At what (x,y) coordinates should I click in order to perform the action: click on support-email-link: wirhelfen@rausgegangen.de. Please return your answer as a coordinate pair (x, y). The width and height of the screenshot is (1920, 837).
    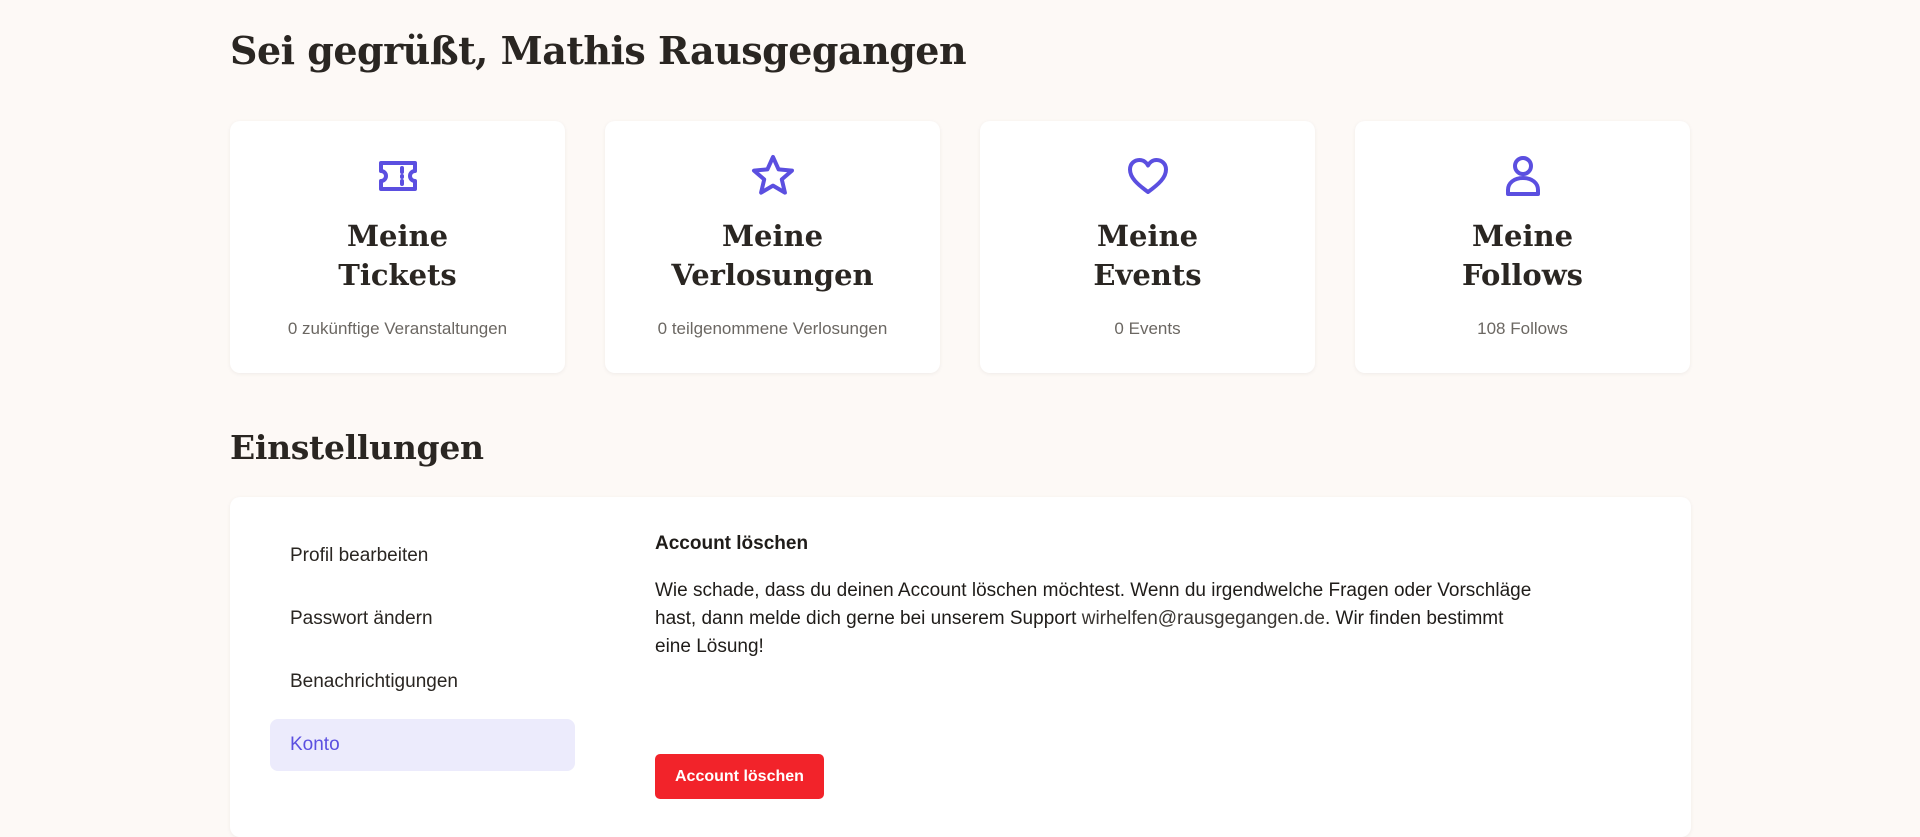
    Looking at the image, I should click on (1203, 618).